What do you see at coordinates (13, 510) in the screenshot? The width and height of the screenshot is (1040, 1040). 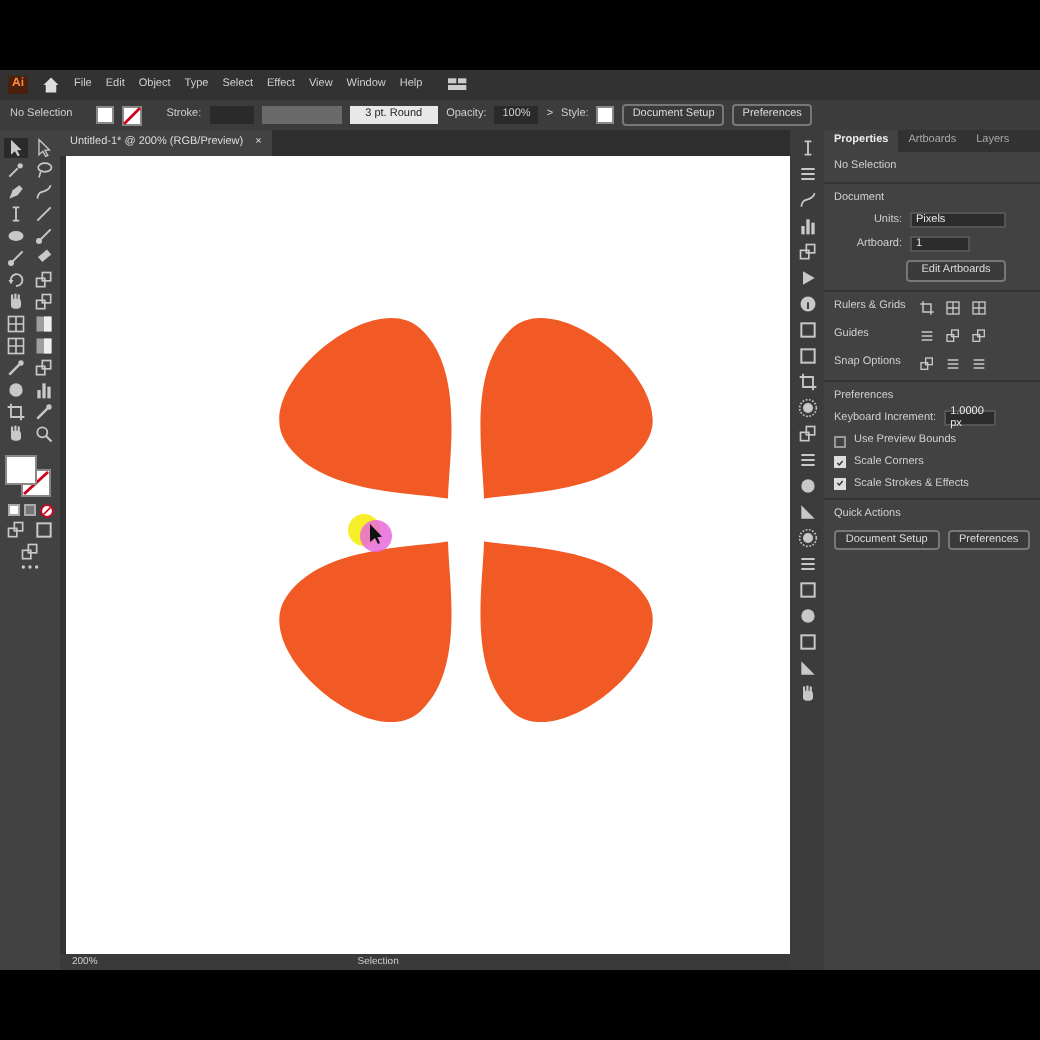 I see `fill-mode-icon` at bounding box center [13, 510].